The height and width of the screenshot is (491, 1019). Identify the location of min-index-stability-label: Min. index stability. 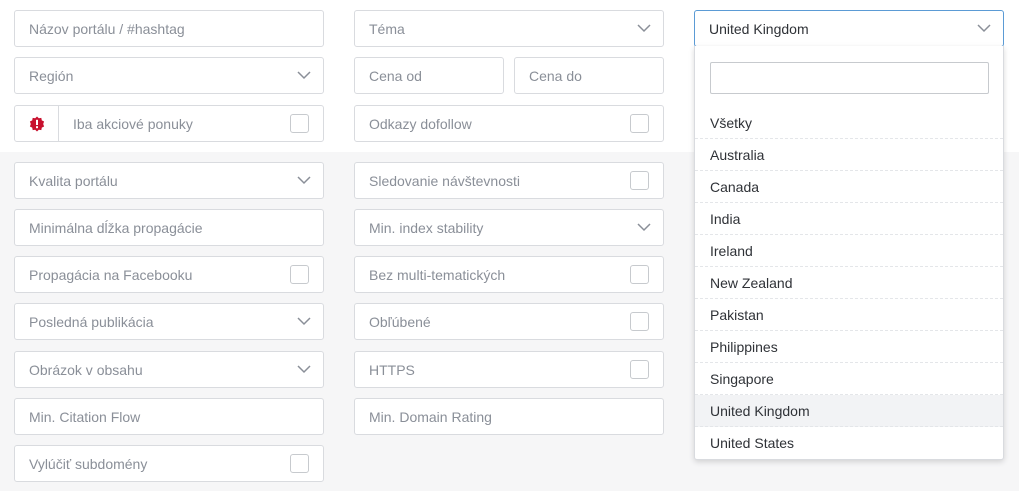
(426, 227).